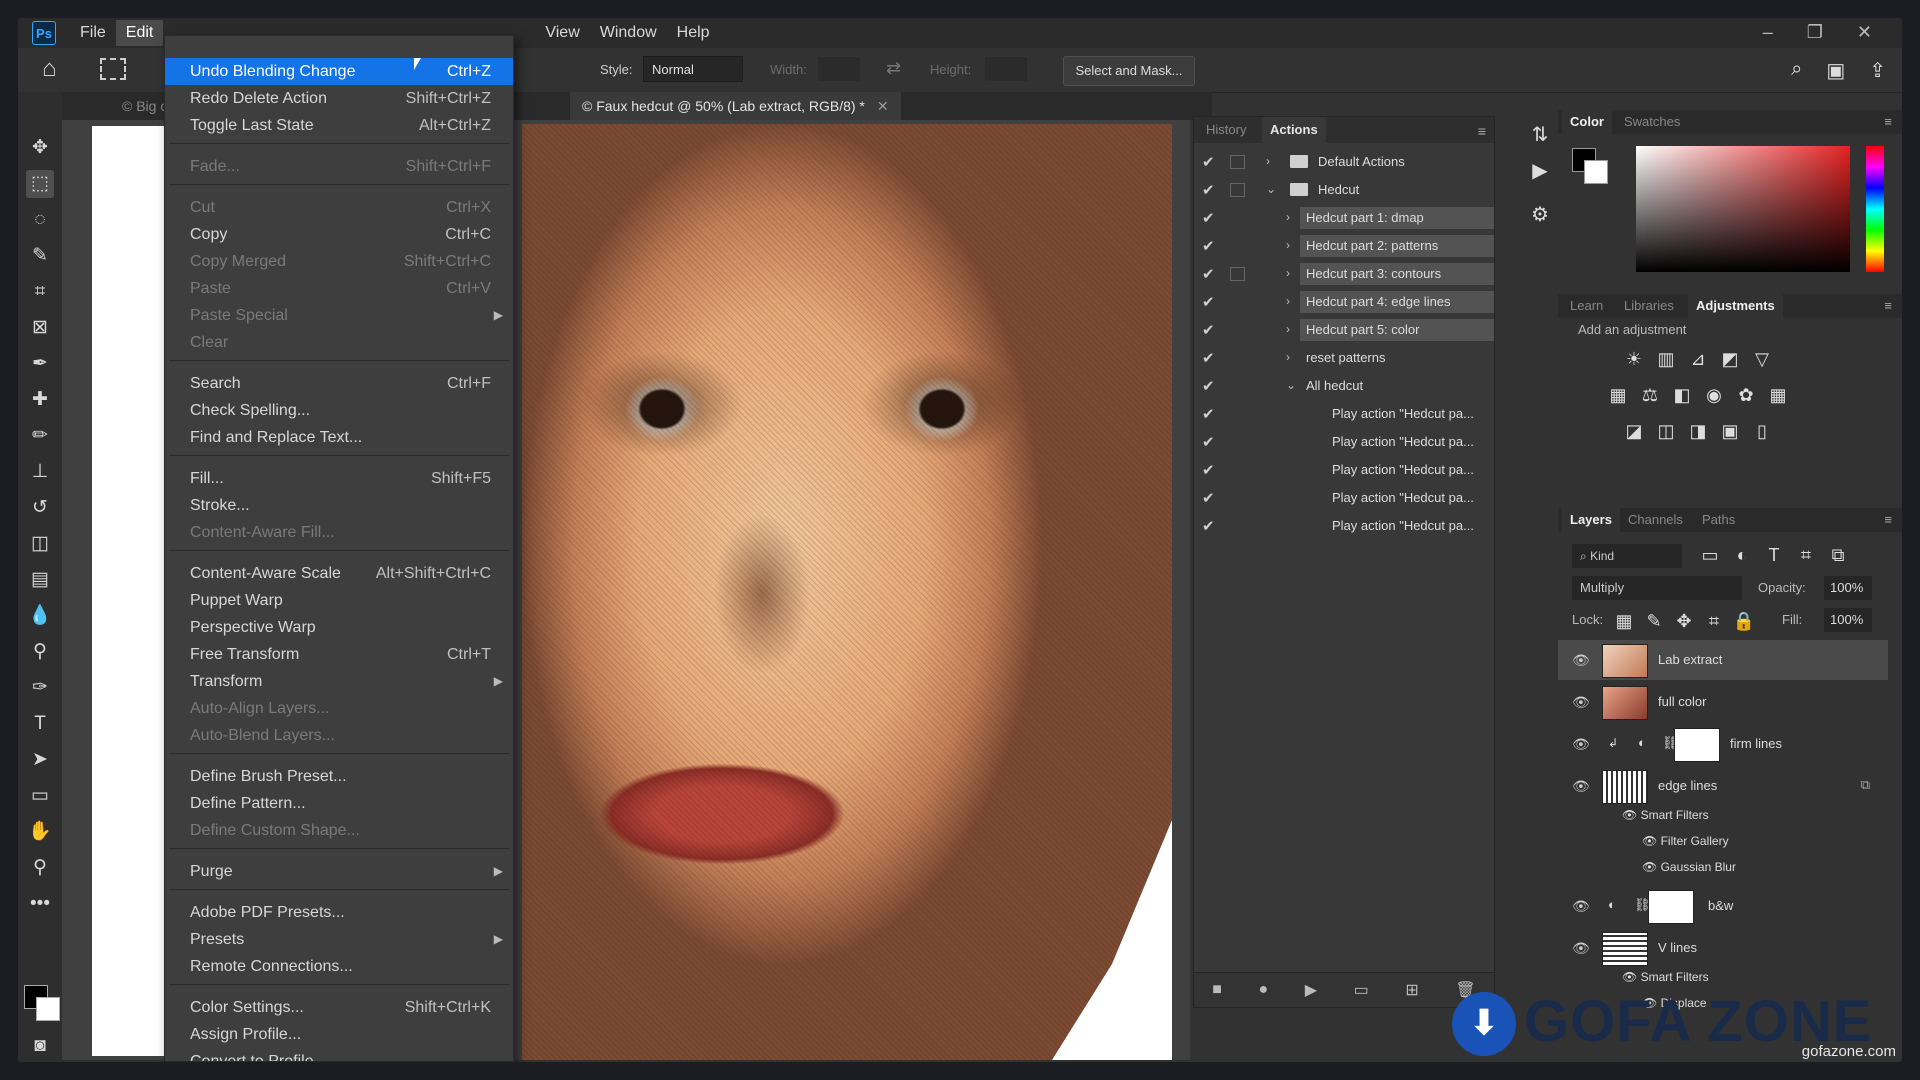 Image resolution: width=1920 pixels, height=1080 pixels. Describe the element at coordinates (1682, 395) in the screenshot. I see `black-white-icon: ◧` at that location.